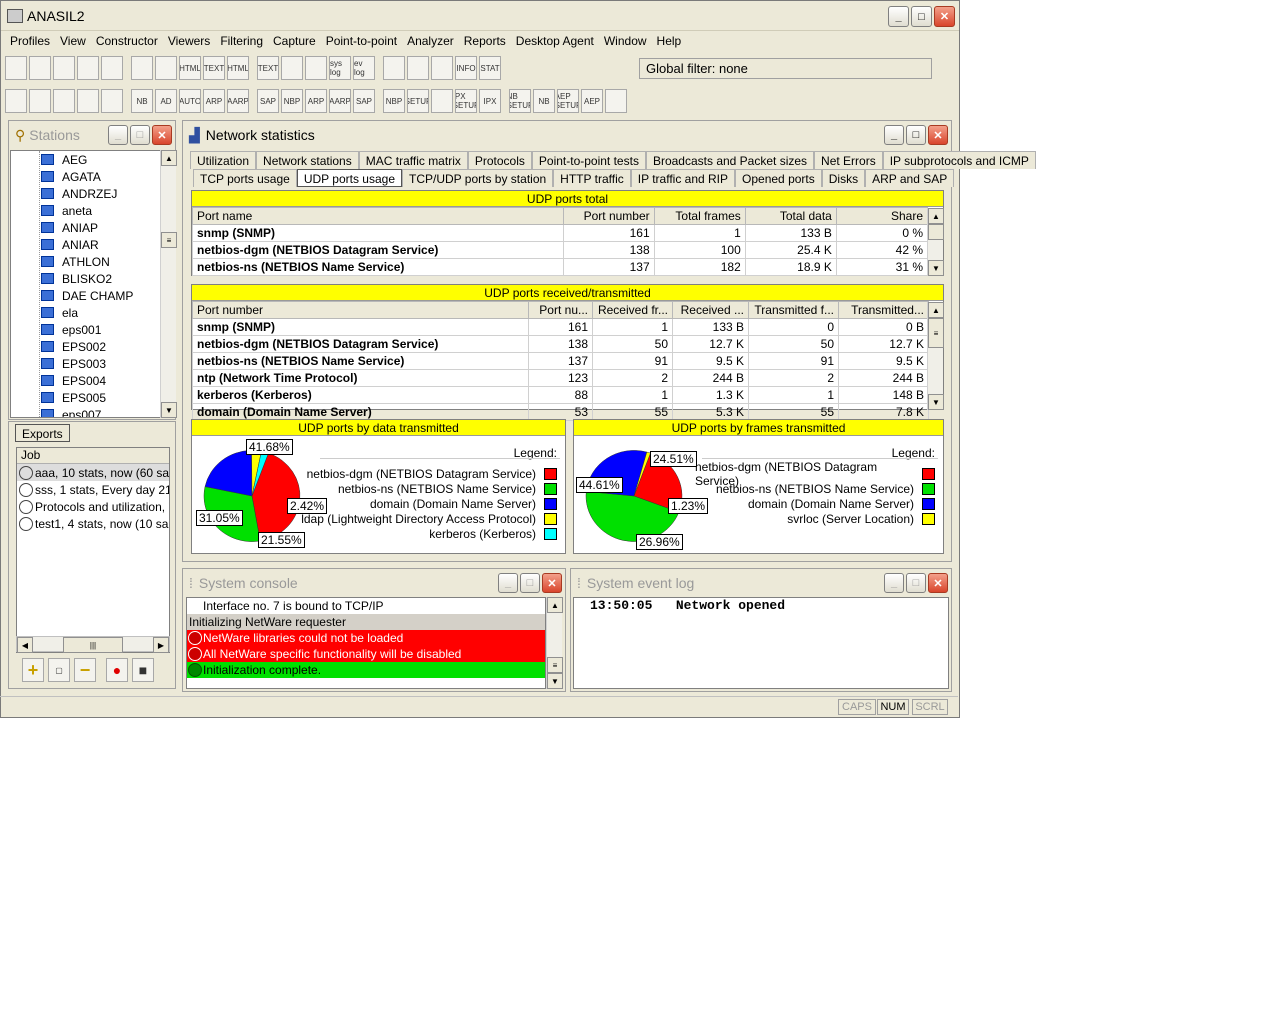  Describe the element at coordinates (916, 583) in the screenshot. I see `eventlog-maximize-button: □` at that location.